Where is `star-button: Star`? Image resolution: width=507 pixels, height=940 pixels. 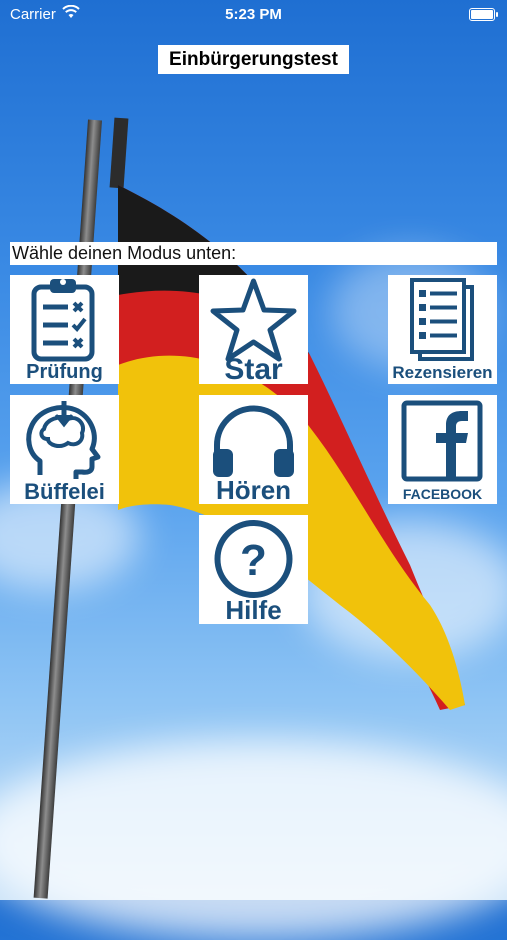 star-button: Star is located at coordinates (253, 330).